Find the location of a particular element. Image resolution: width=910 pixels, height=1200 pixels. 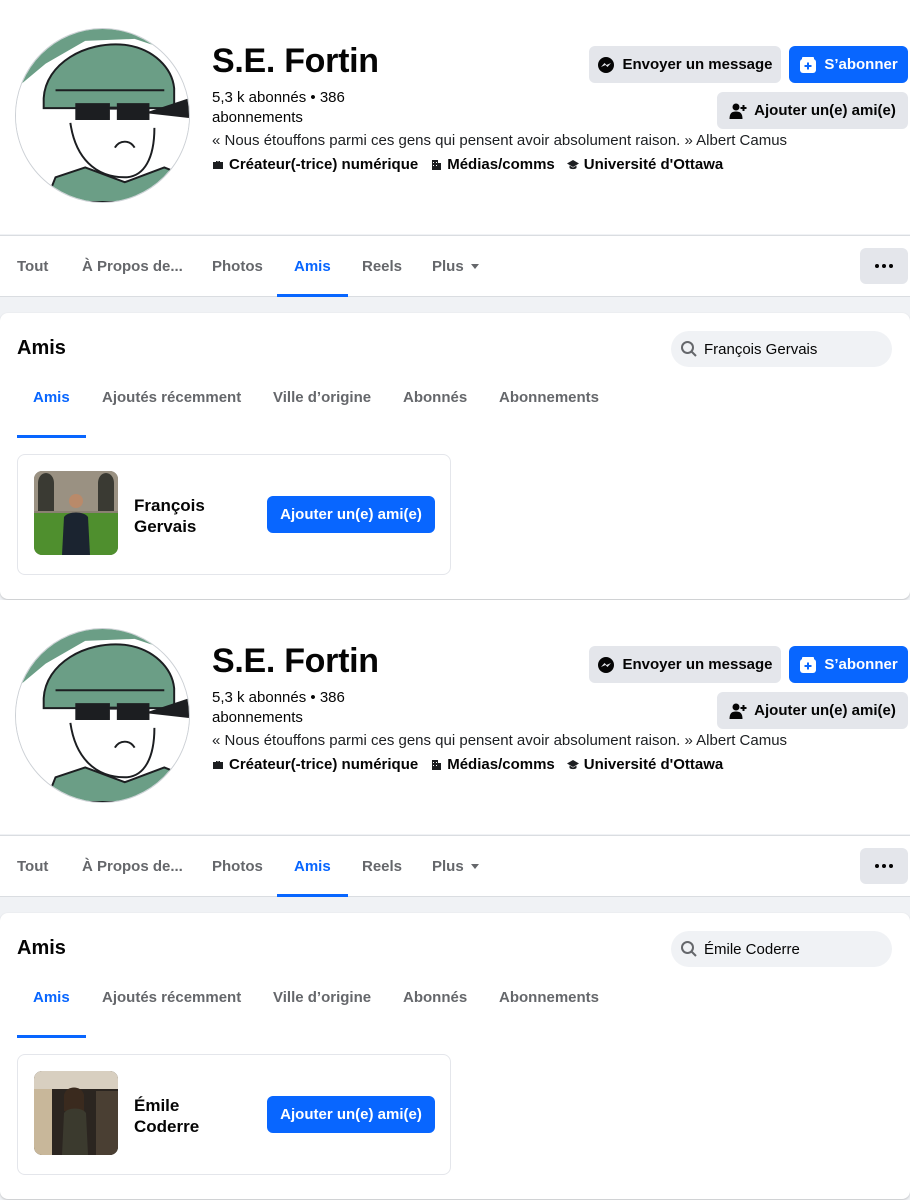

add-friend-icon is located at coordinates (738, 711).